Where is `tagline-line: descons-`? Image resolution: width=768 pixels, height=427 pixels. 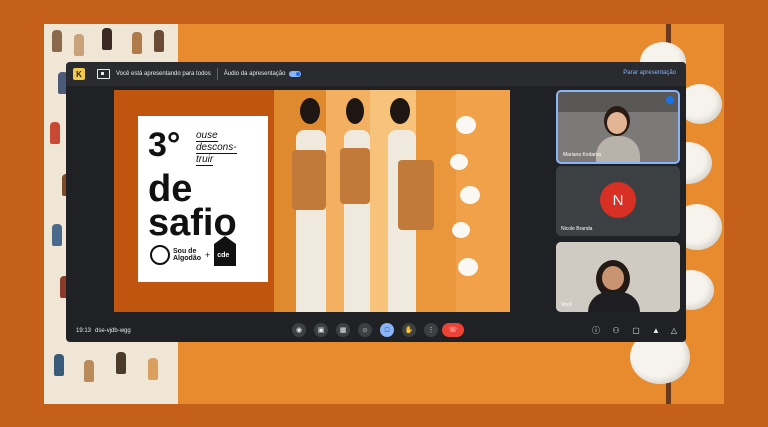 tagline-line: descons- is located at coordinates (216, 148).